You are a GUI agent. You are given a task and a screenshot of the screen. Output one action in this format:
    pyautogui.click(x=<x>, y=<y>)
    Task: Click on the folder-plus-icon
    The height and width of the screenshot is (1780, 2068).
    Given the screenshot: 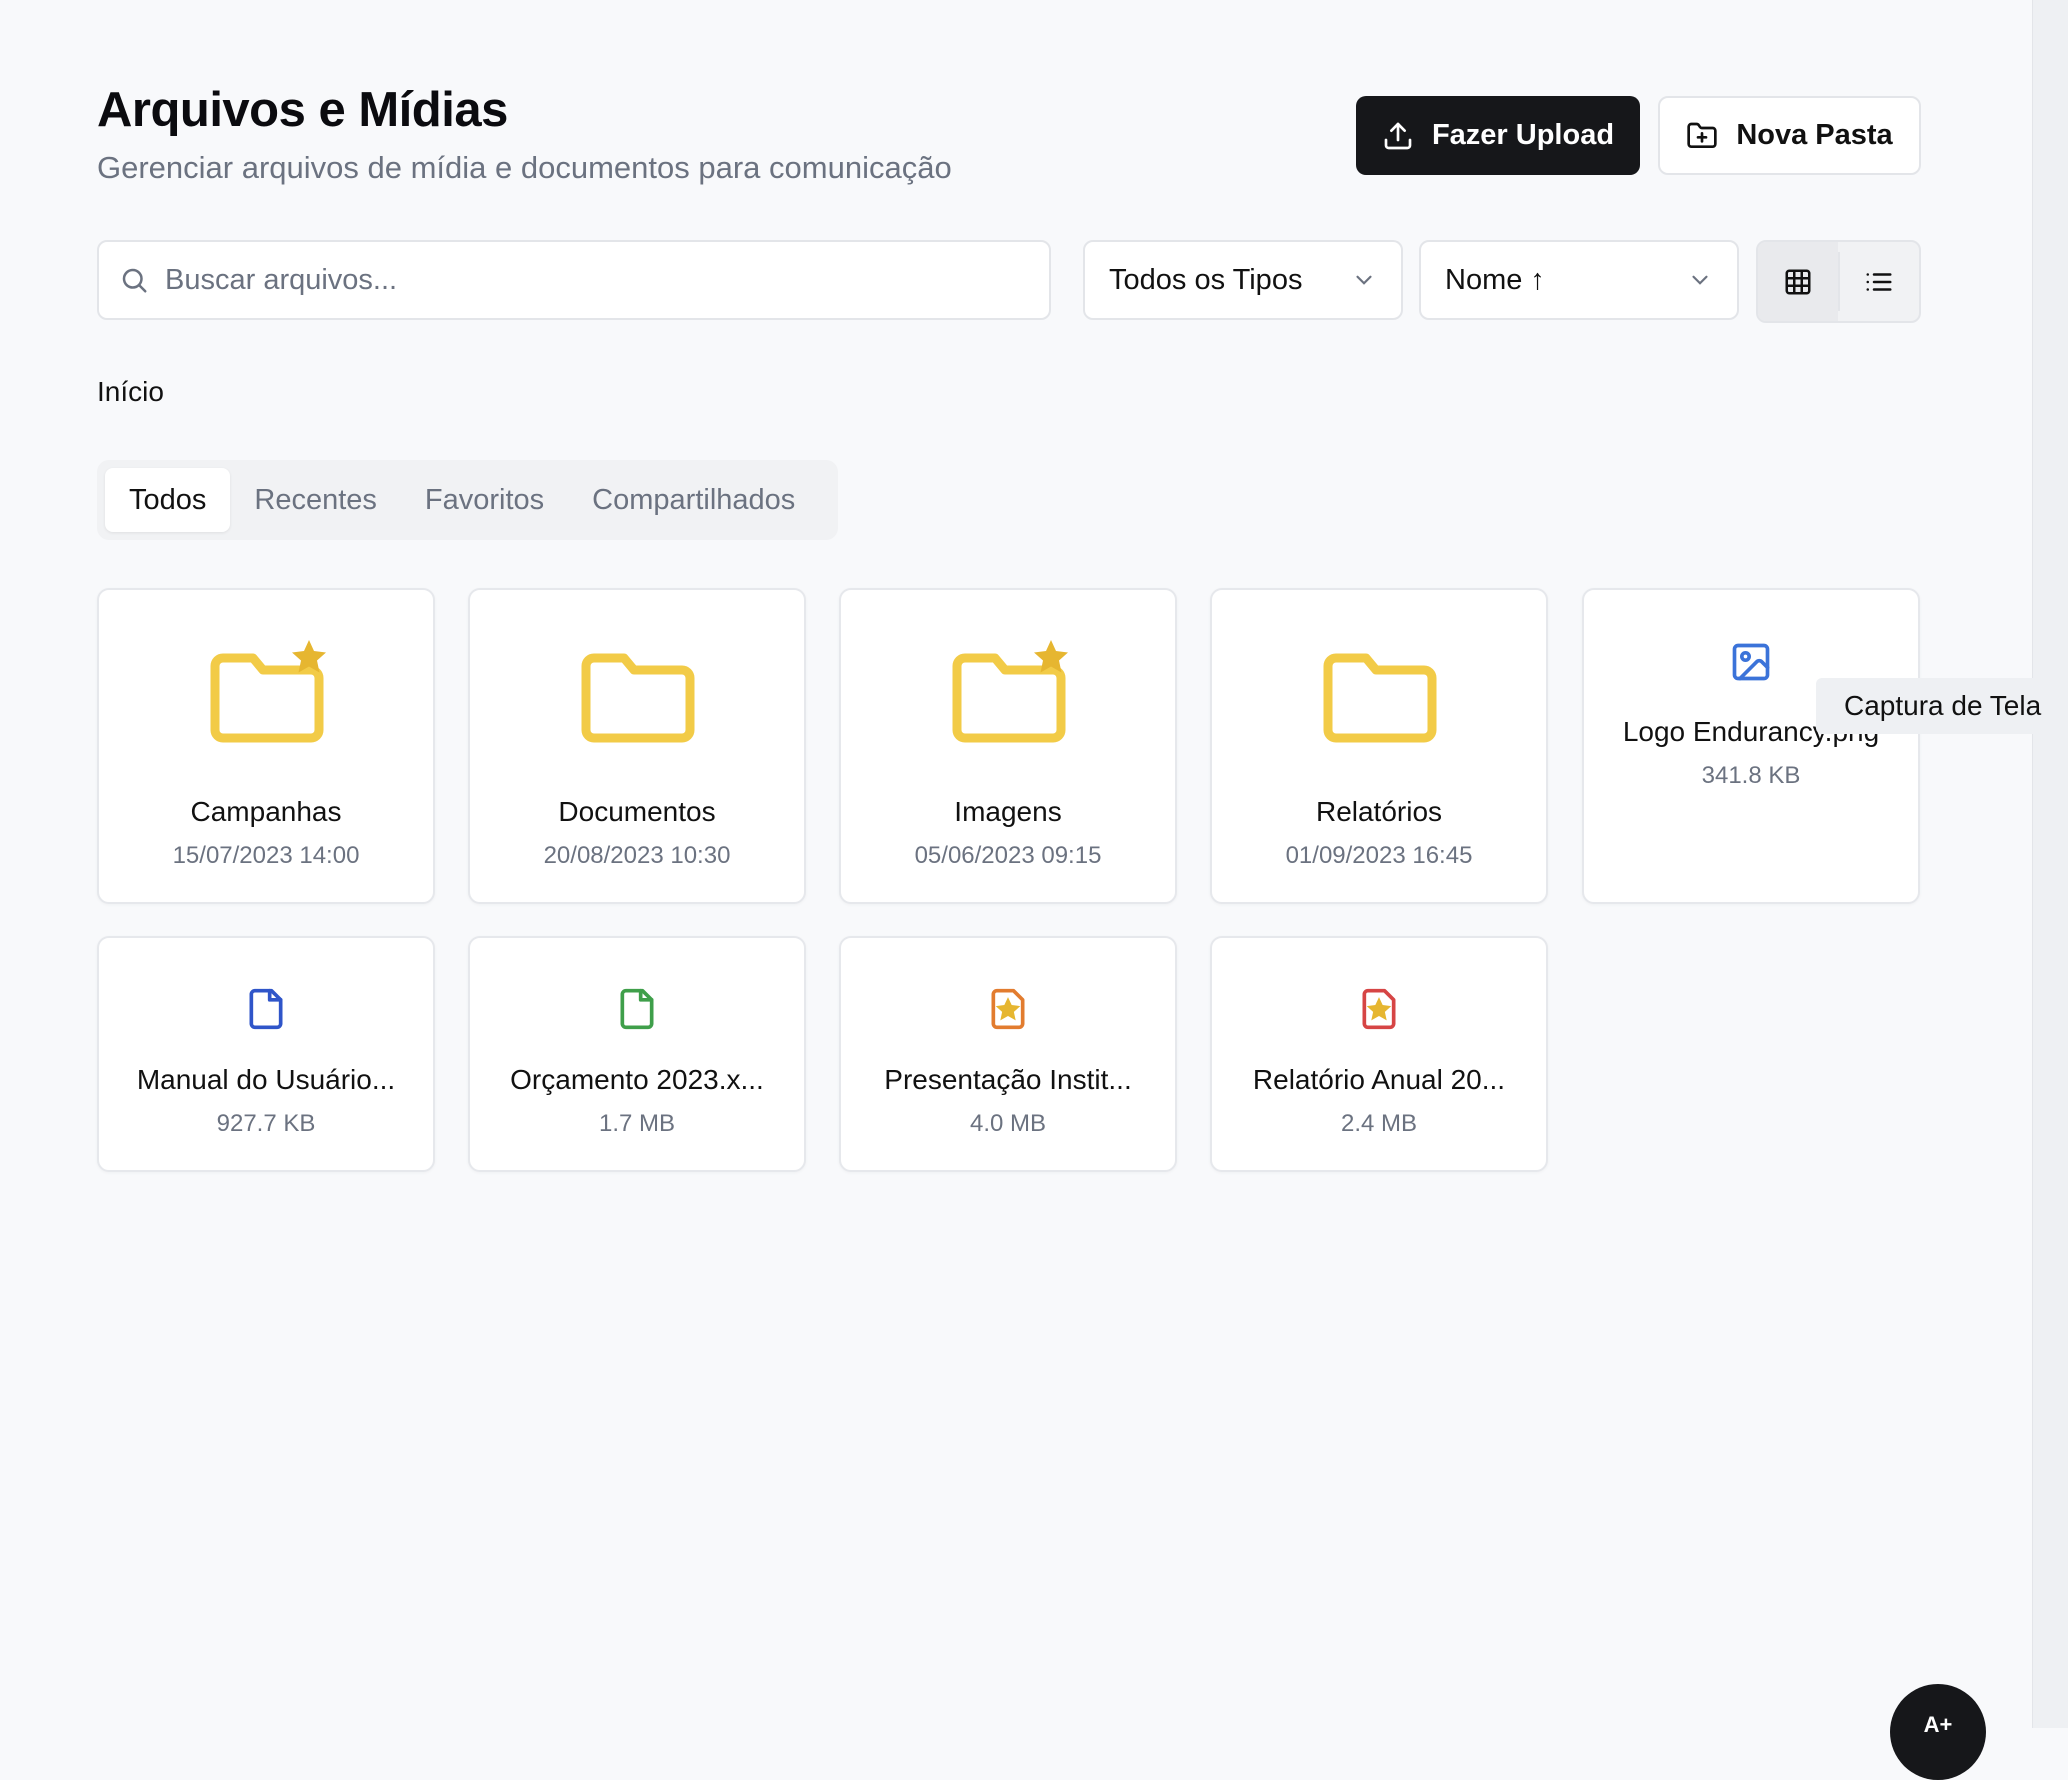 What is the action you would take?
    pyautogui.click(x=1702, y=135)
    